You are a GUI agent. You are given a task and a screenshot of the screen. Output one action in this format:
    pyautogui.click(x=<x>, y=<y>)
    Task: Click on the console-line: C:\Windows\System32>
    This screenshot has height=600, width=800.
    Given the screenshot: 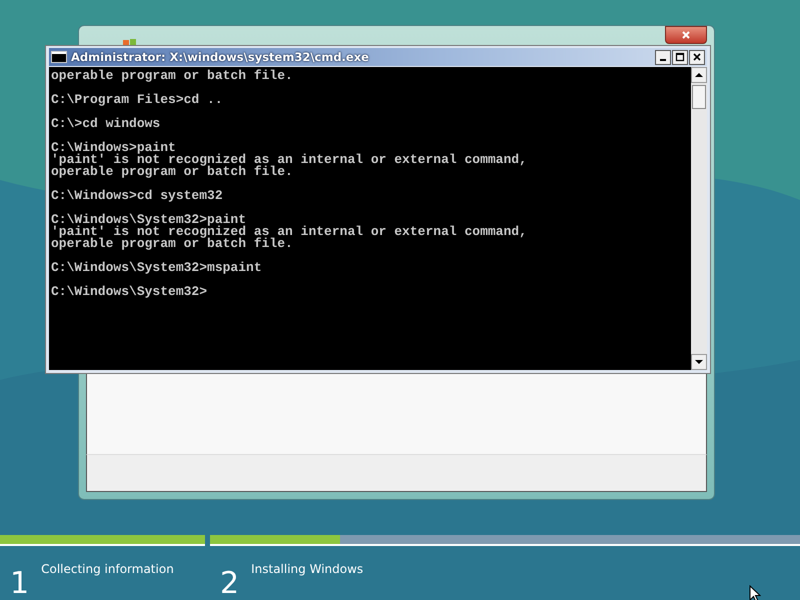 What is the action you would take?
    pyautogui.click(x=129, y=292)
    